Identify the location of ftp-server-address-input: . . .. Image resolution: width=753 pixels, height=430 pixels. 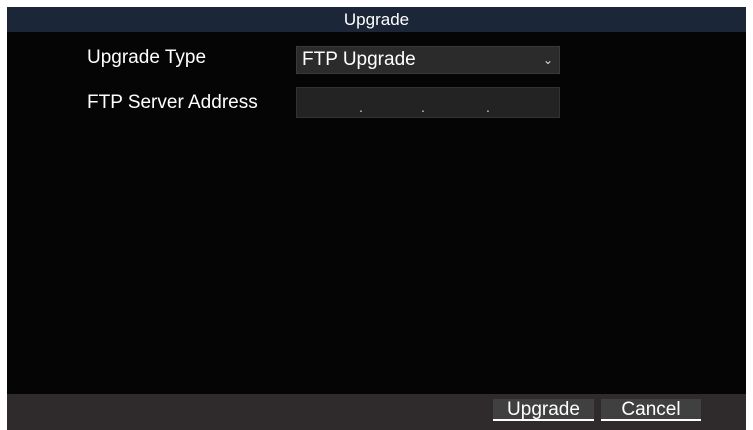
(428, 102).